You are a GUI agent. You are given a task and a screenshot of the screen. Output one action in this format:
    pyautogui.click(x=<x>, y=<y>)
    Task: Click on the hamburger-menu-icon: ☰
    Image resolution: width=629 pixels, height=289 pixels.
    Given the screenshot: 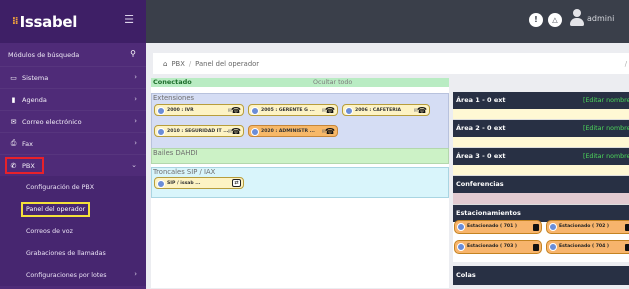 What is the action you would take?
    pyautogui.click(x=129, y=19)
    